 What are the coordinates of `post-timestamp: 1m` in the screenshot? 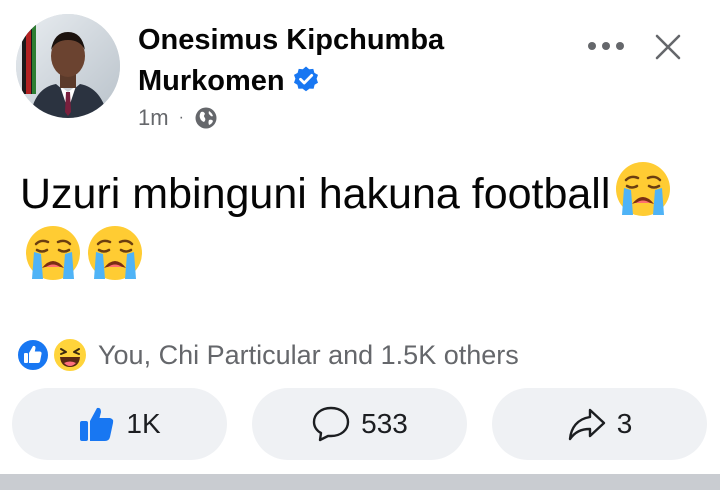 It's located at (153, 118).